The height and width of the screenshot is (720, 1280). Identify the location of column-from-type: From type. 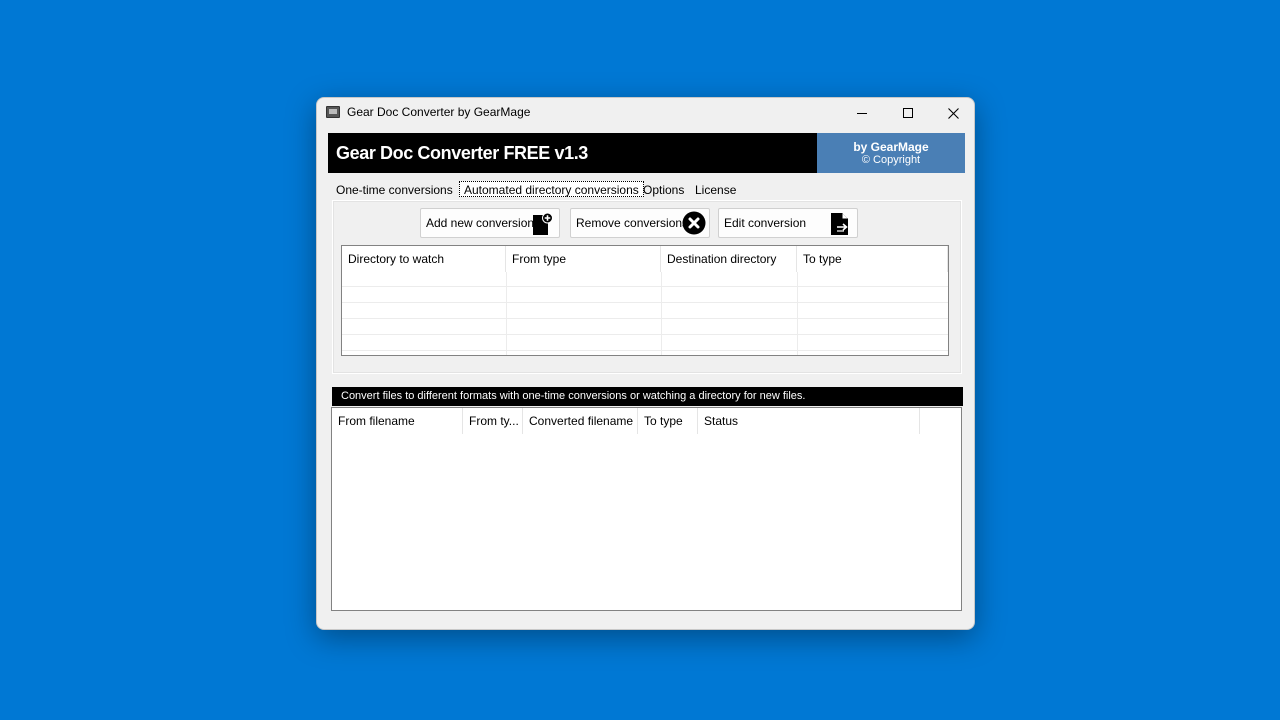
(583, 259).